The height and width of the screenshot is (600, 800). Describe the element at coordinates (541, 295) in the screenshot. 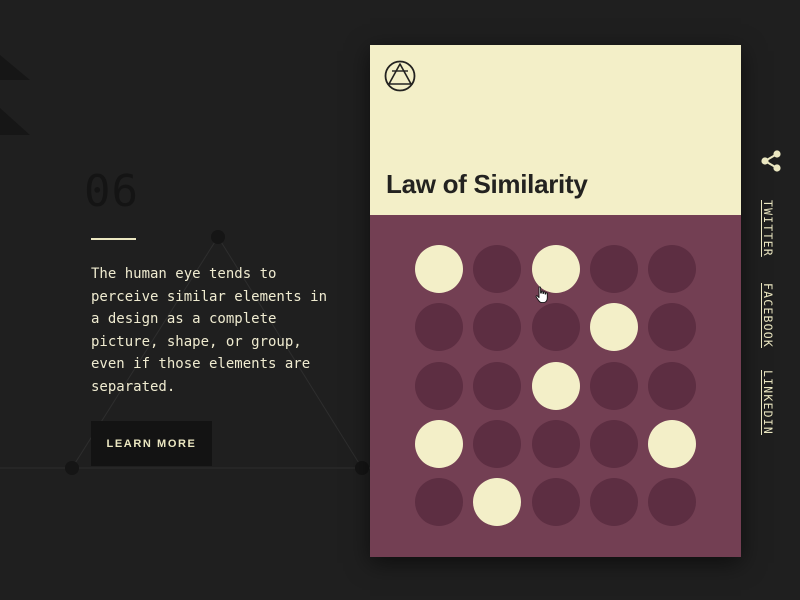

I see `hand-cursor-icon` at that location.